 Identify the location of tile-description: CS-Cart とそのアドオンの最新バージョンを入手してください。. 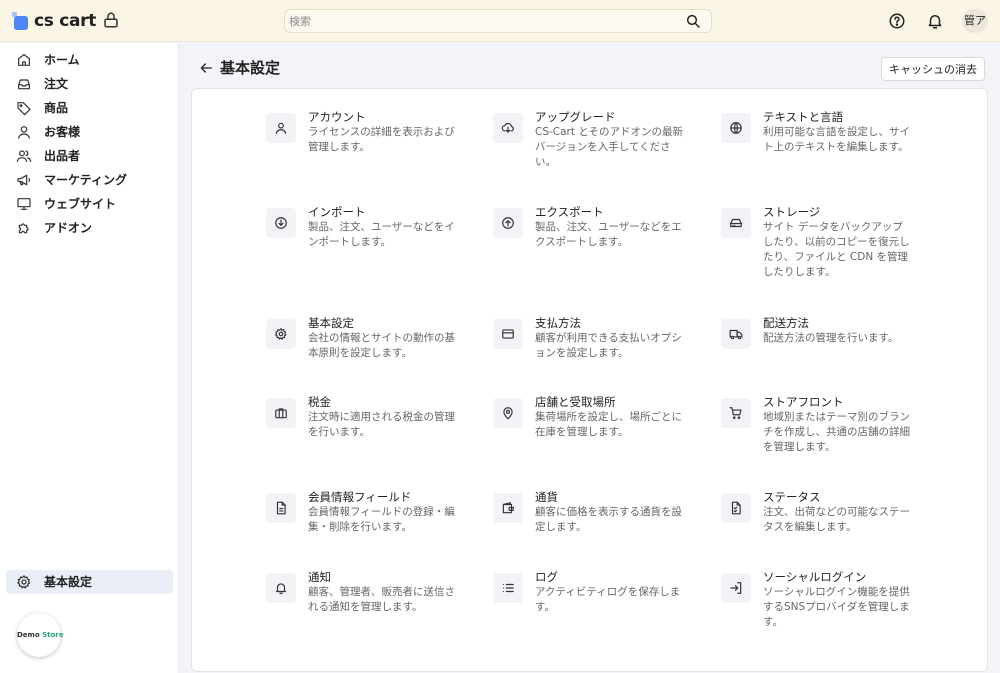
(609, 147).